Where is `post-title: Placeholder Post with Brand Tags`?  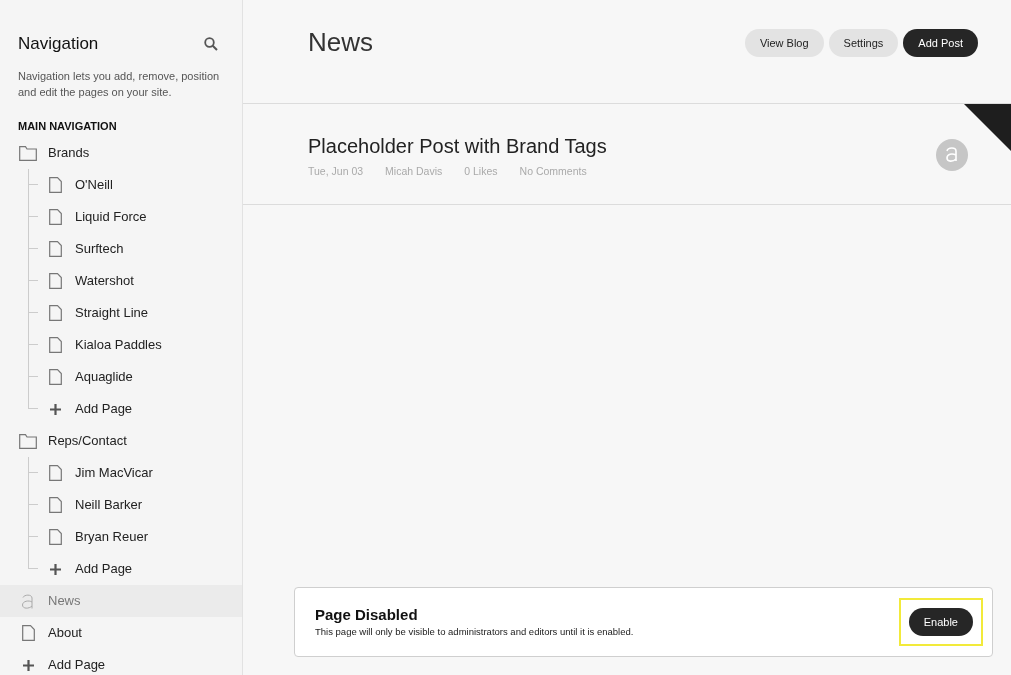 post-title: Placeholder Post with Brand Tags is located at coordinates (457, 146).